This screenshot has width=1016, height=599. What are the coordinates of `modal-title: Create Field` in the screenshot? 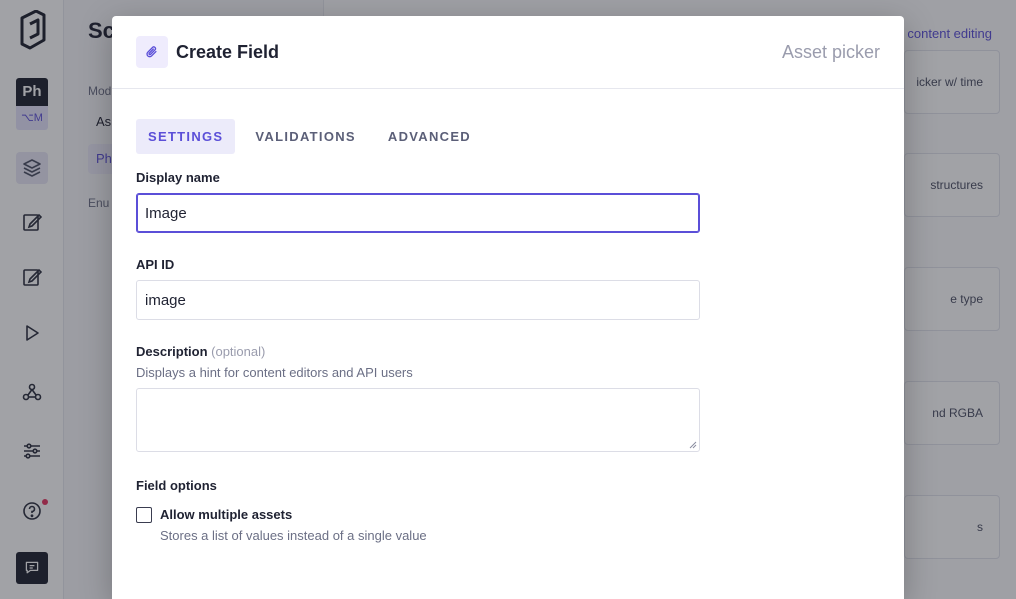 It's located at (228, 51).